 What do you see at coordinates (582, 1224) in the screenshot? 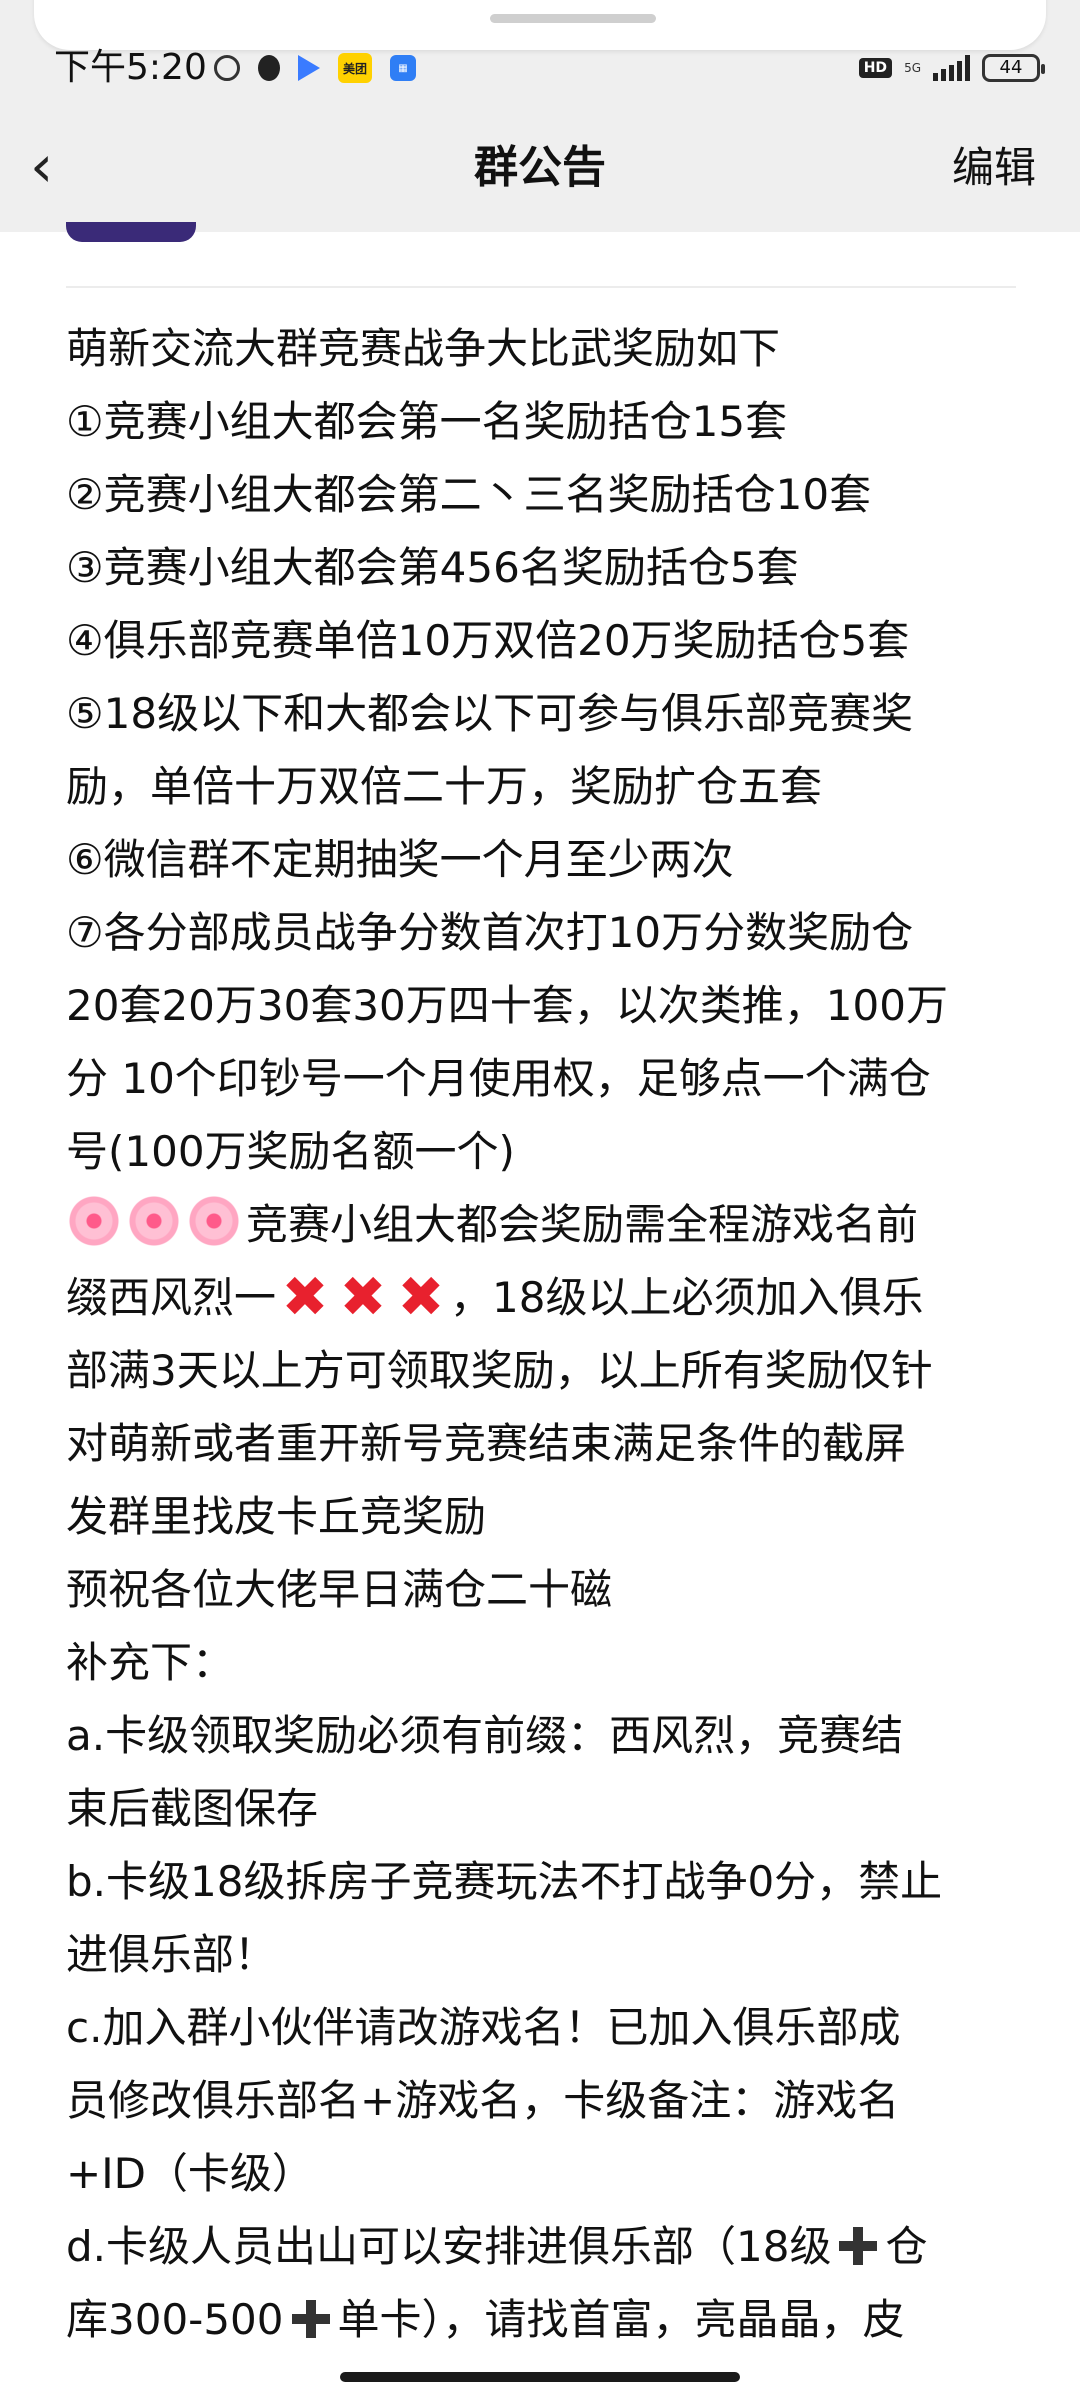
I see `announcement-text: 竞赛小组大都会奖励需全程游戏名前` at bounding box center [582, 1224].